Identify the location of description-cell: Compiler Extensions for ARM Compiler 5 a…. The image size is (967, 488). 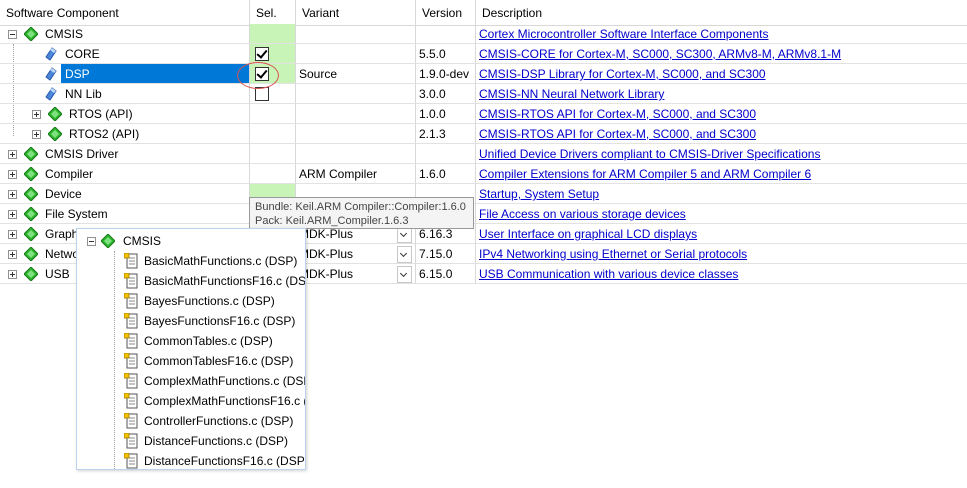
(721, 174).